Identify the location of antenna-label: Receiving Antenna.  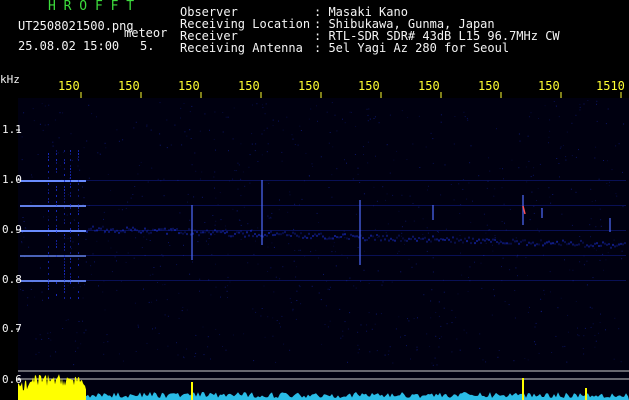
(241, 48).